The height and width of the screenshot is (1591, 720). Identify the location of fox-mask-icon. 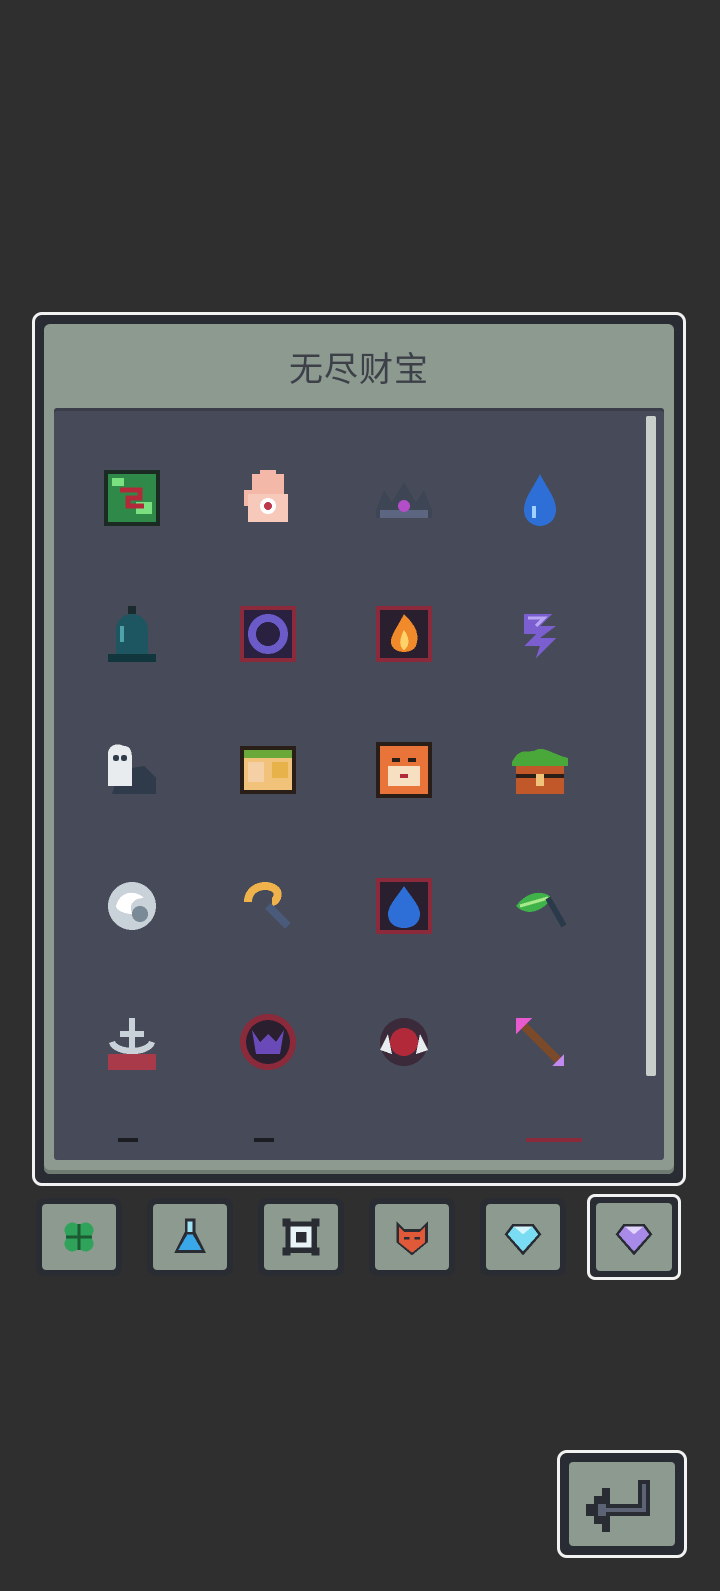
(412, 1238).